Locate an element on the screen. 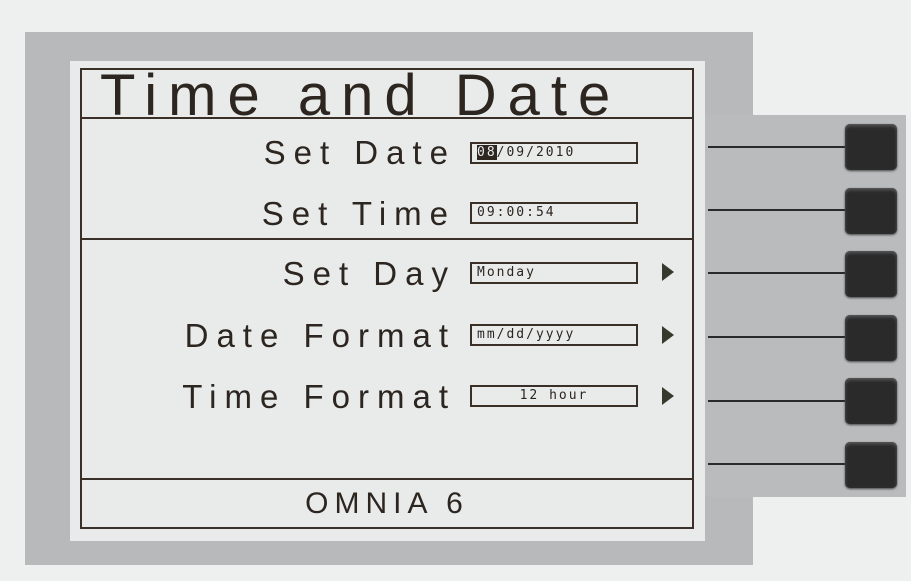 The height and width of the screenshot is (581, 911). set-date-field: 08/09/2010 is located at coordinates (554, 153).